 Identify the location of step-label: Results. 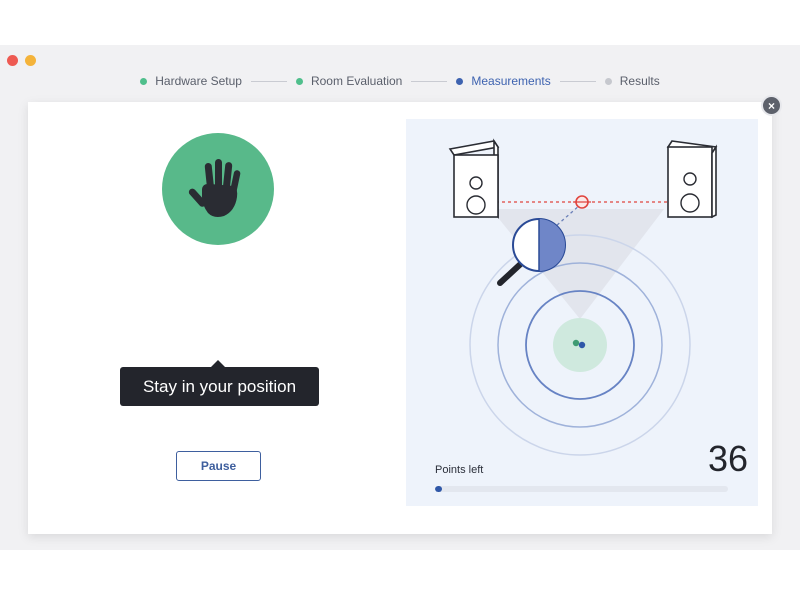
(639, 81).